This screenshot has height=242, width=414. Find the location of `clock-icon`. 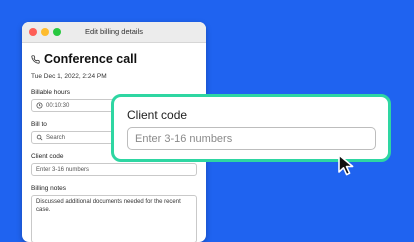

clock-icon is located at coordinates (39, 105).